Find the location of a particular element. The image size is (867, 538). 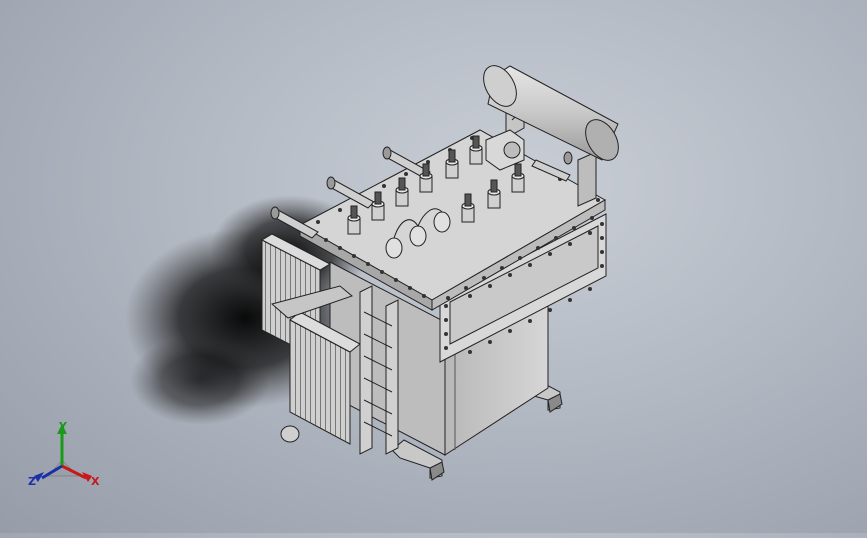

orientation-triad: Y X Z is located at coordinates (67, 458).